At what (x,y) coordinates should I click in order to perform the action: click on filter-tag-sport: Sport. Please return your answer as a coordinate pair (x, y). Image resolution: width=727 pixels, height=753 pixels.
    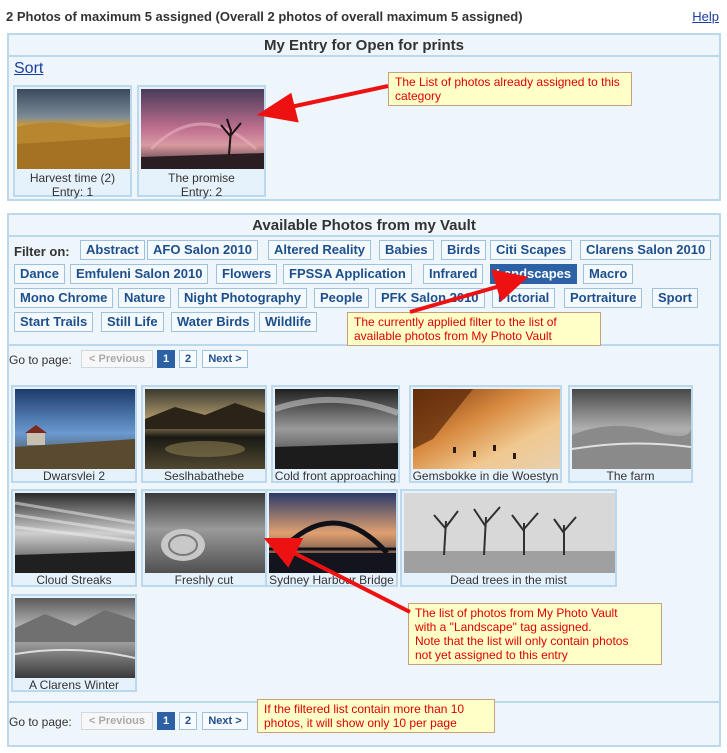
    Looking at the image, I should click on (675, 298).